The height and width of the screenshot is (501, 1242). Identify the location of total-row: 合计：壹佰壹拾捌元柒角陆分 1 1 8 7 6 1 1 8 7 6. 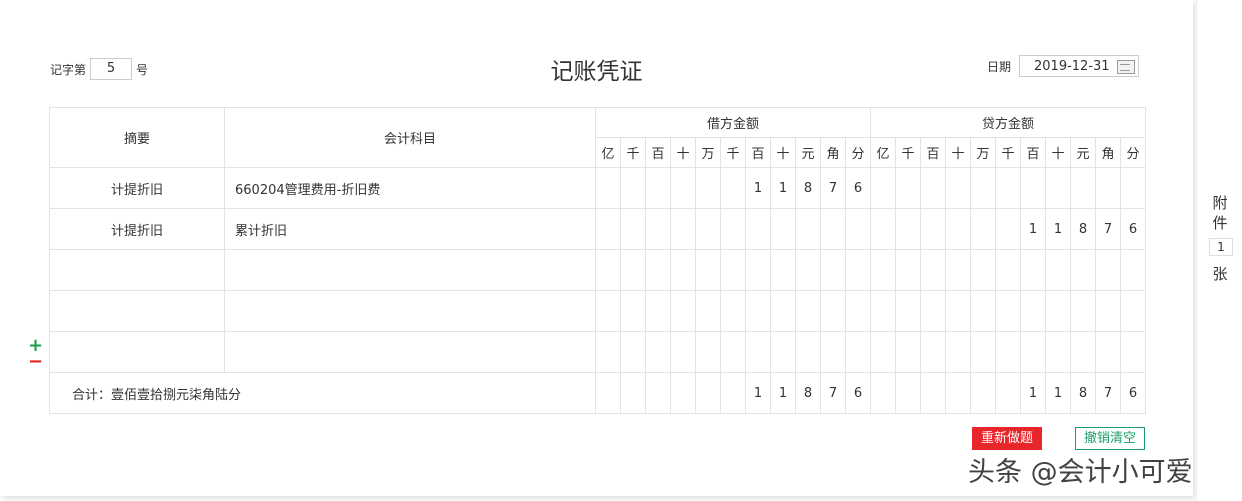
(597, 393).